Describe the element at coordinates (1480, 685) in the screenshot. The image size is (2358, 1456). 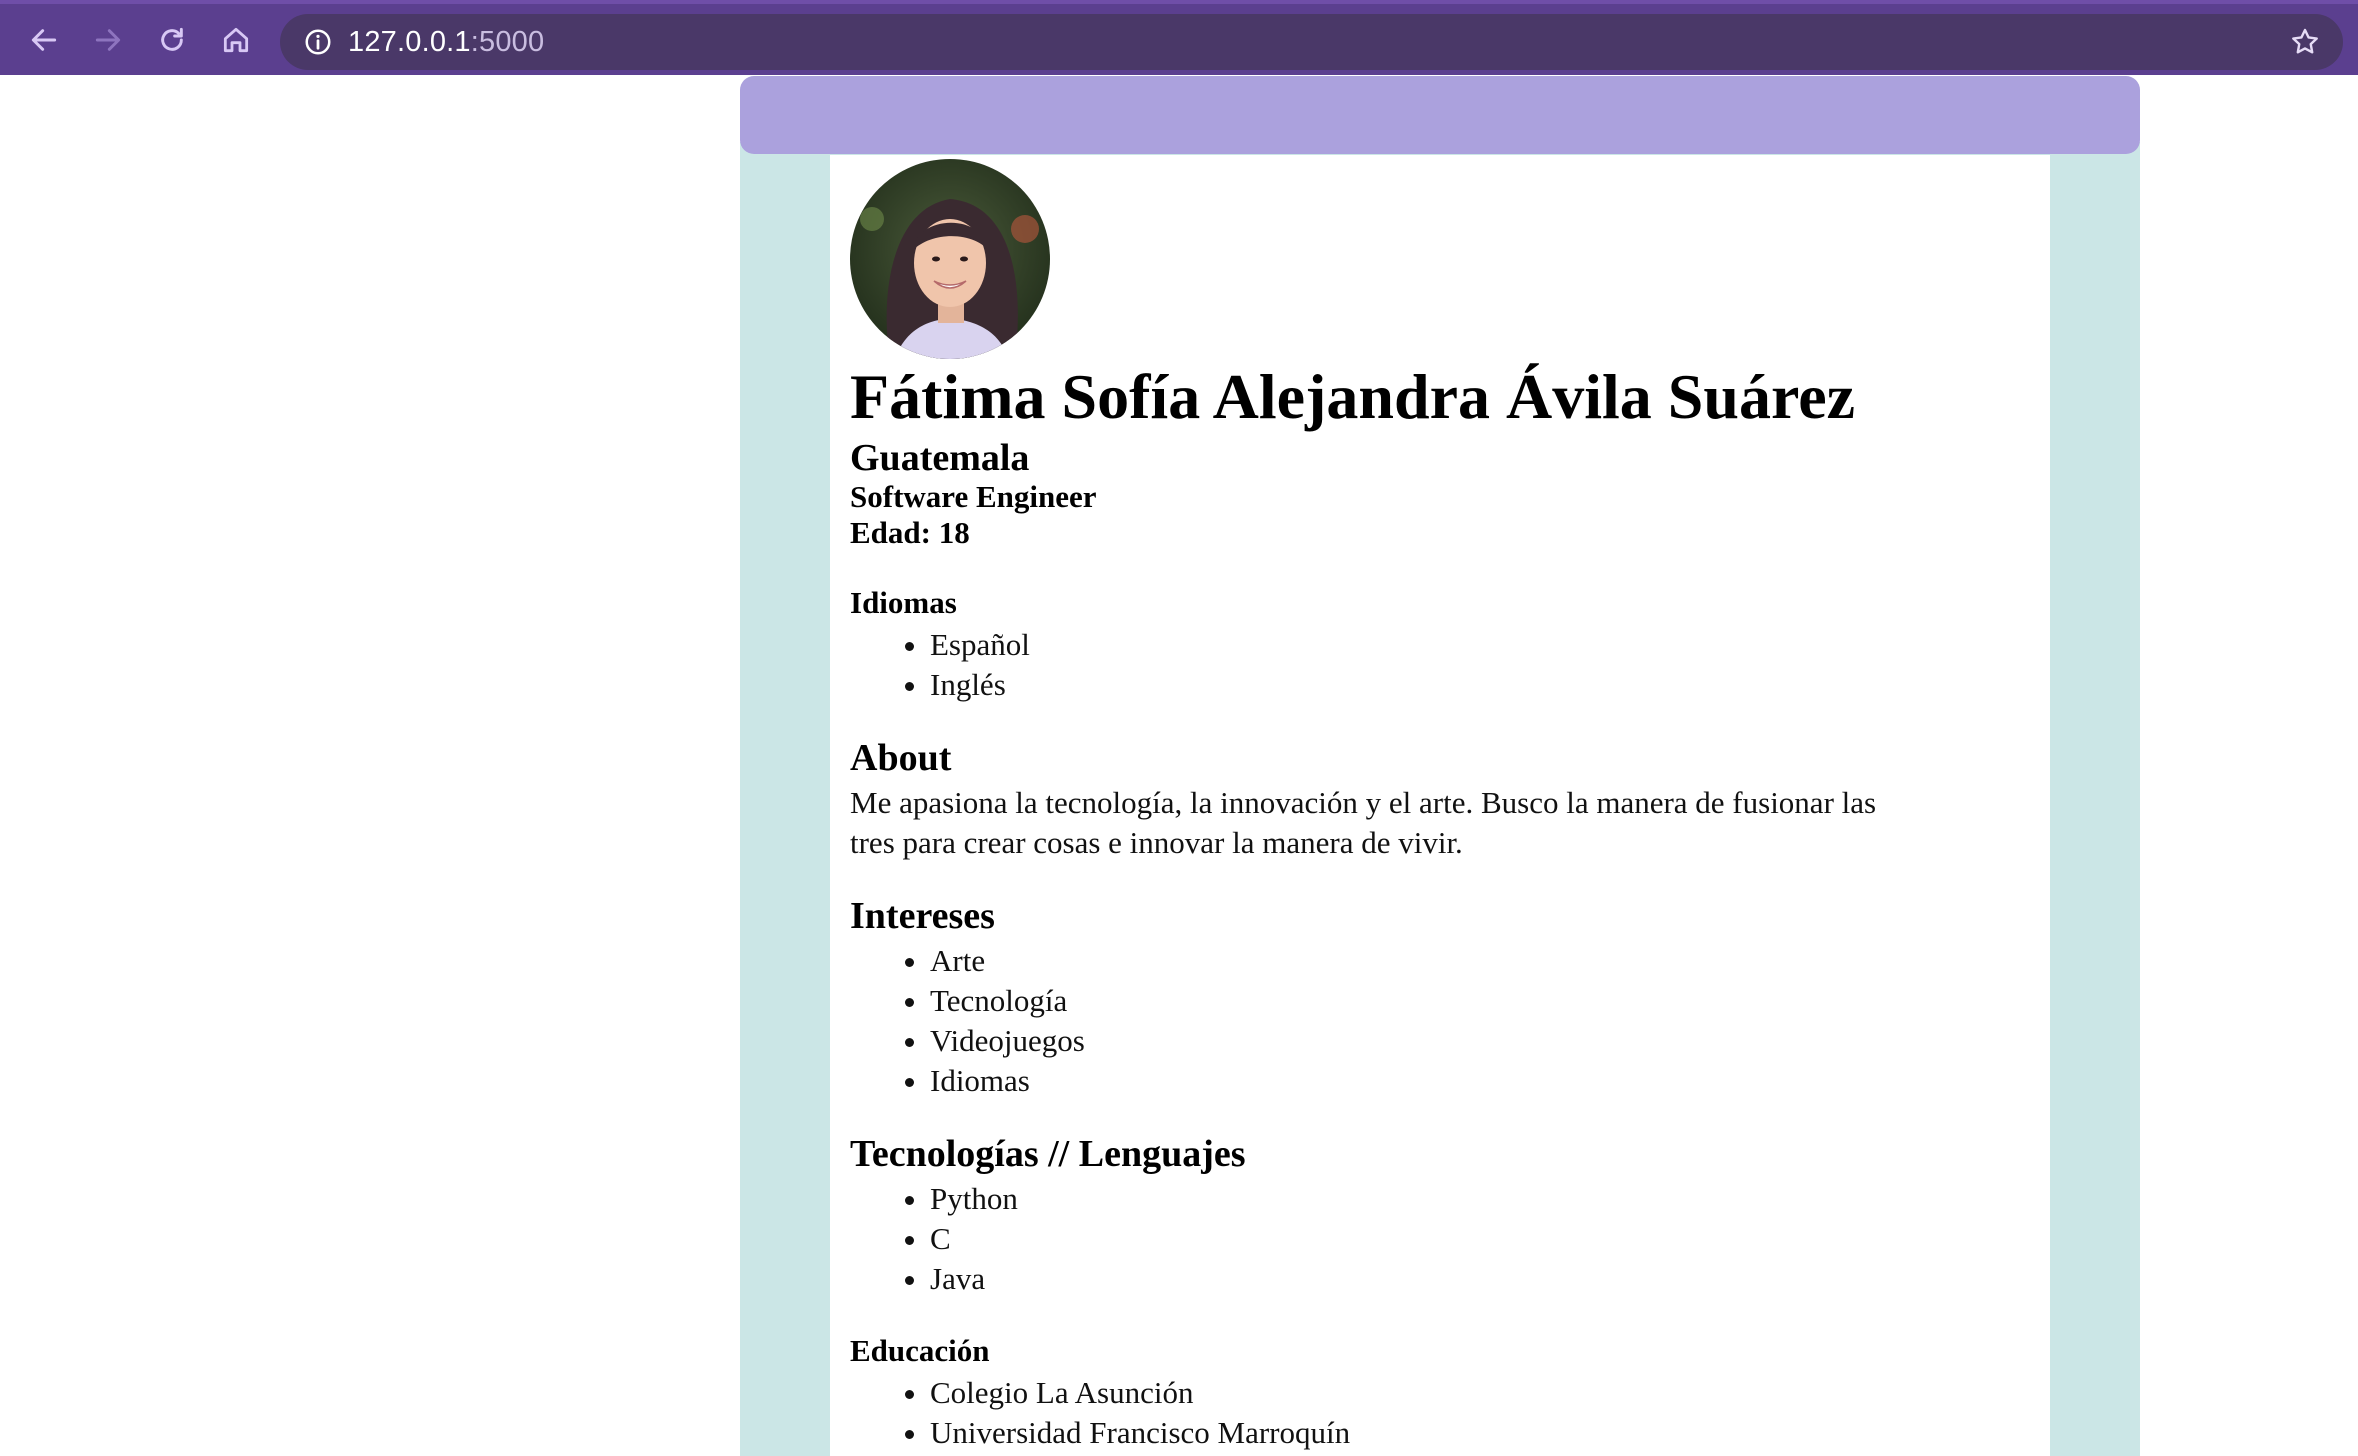
I see `list-item: Inglés` at that location.